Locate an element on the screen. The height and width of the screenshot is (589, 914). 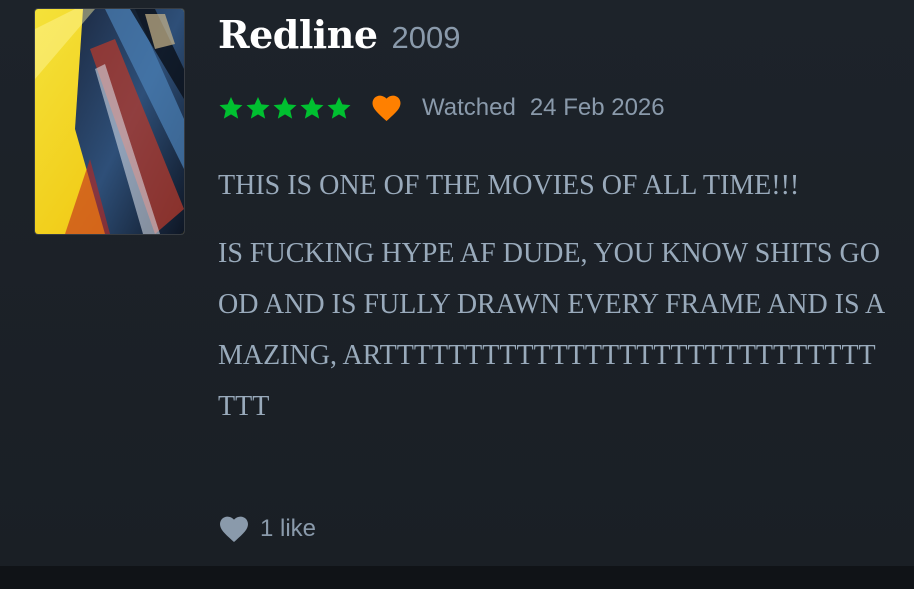
title-row: Redline 2009 is located at coordinates (339, 38).